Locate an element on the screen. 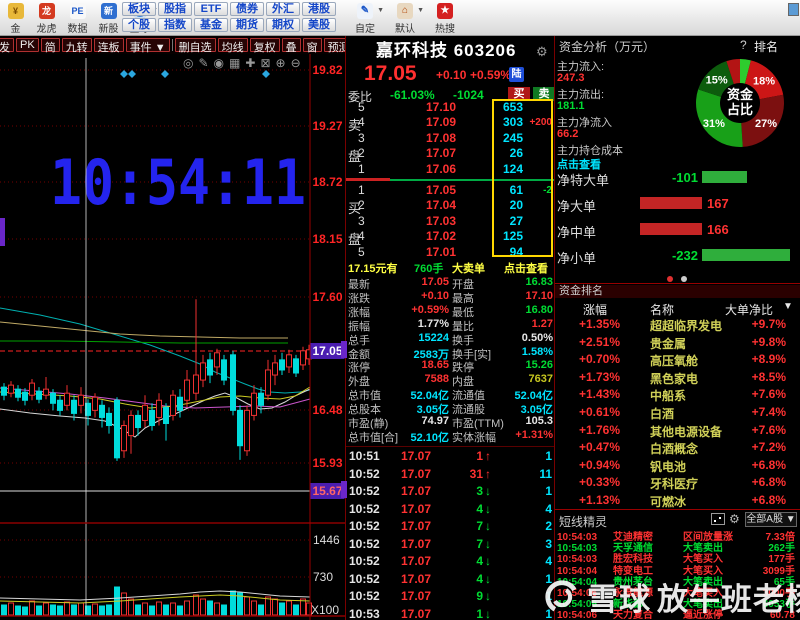  chart-tab: 简 is located at coordinates (50, 46).